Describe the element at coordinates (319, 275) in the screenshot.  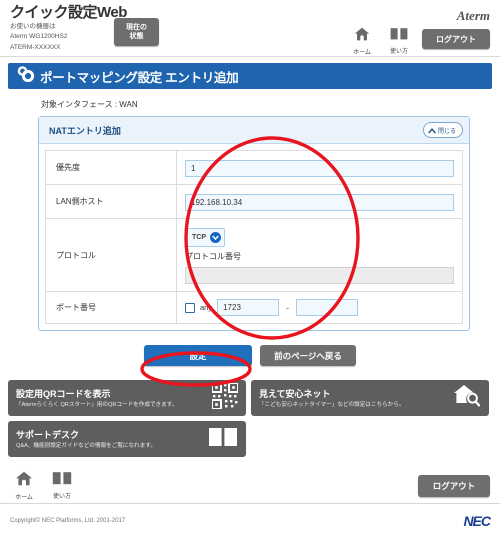
I see `protocol-number-input` at that location.